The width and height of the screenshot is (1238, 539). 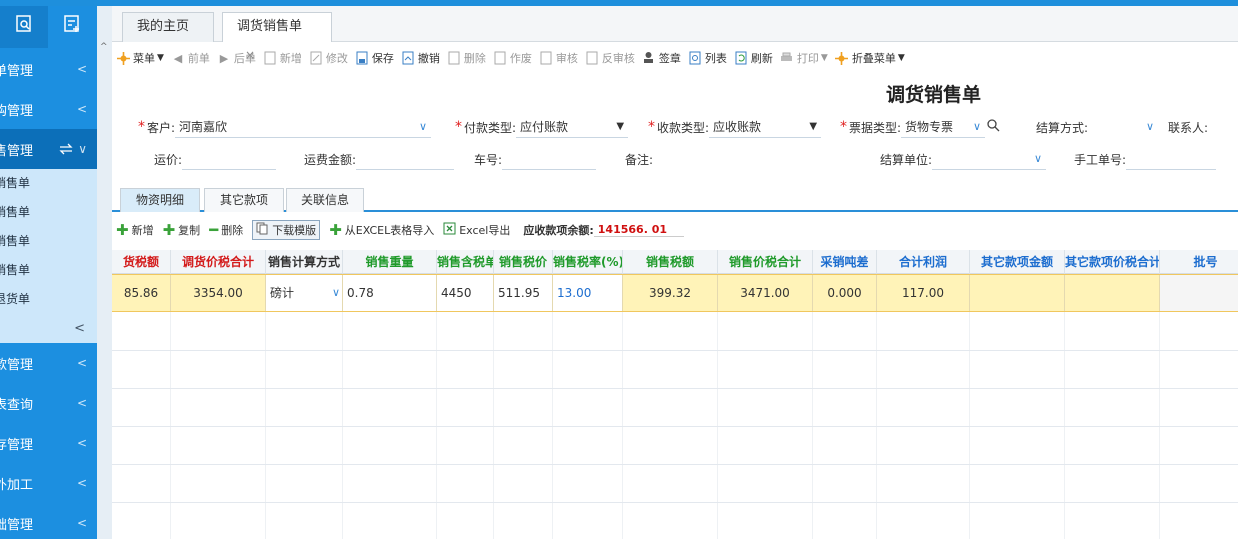 What do you see at coordinates (549, 159) in the screenshot?
I see `car-no-input` at bounding box center [549, 159].